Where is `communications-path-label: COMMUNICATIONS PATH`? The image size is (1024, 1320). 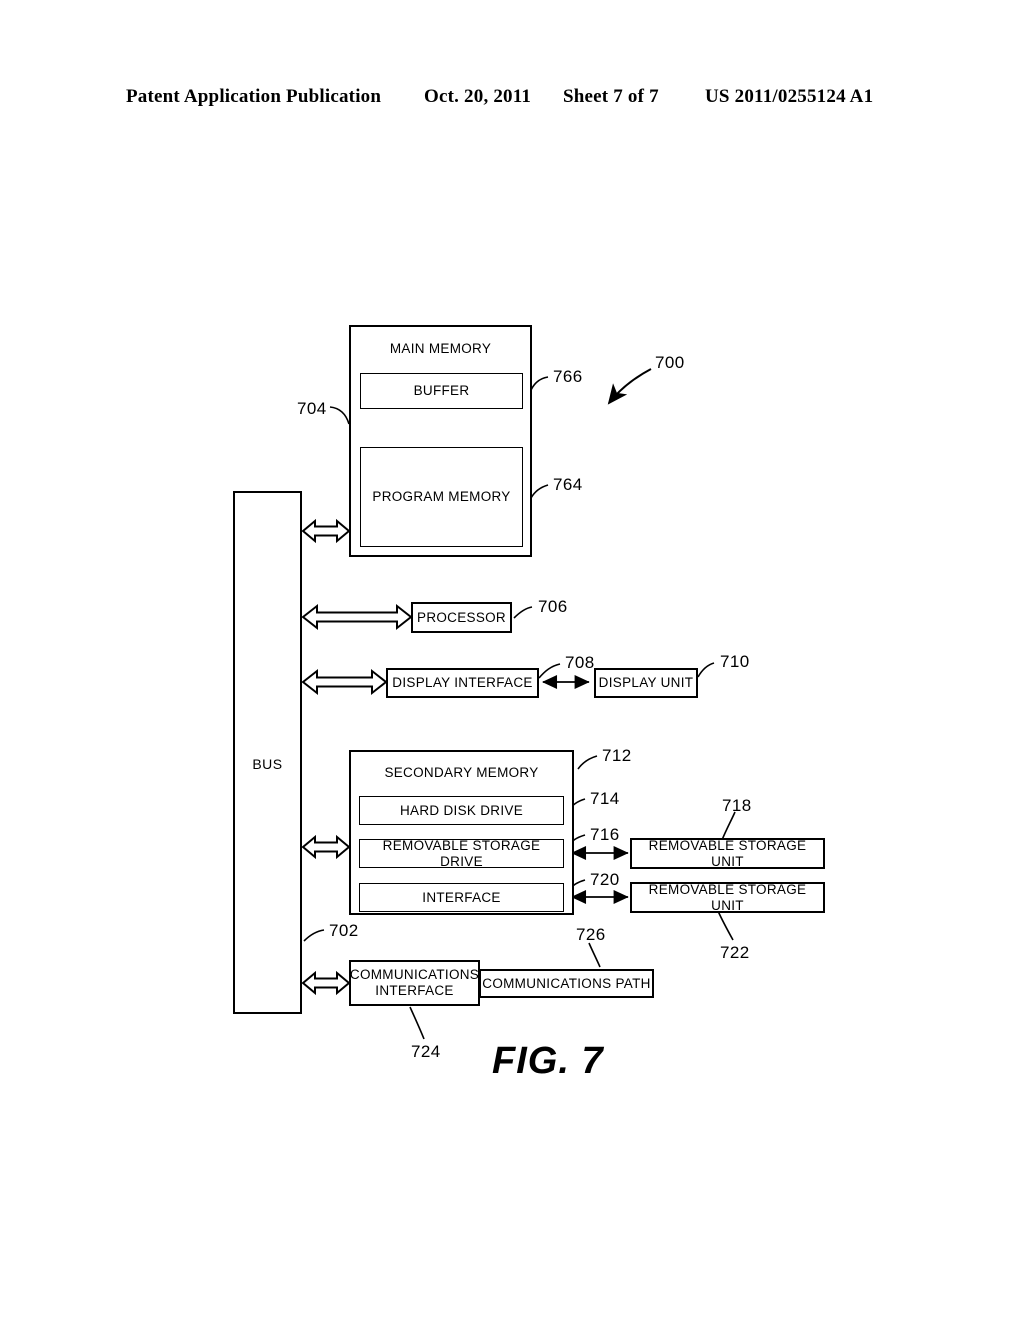
communications-path-label: COMMUNICATIONS PATH is located at coordinates (566, 983).